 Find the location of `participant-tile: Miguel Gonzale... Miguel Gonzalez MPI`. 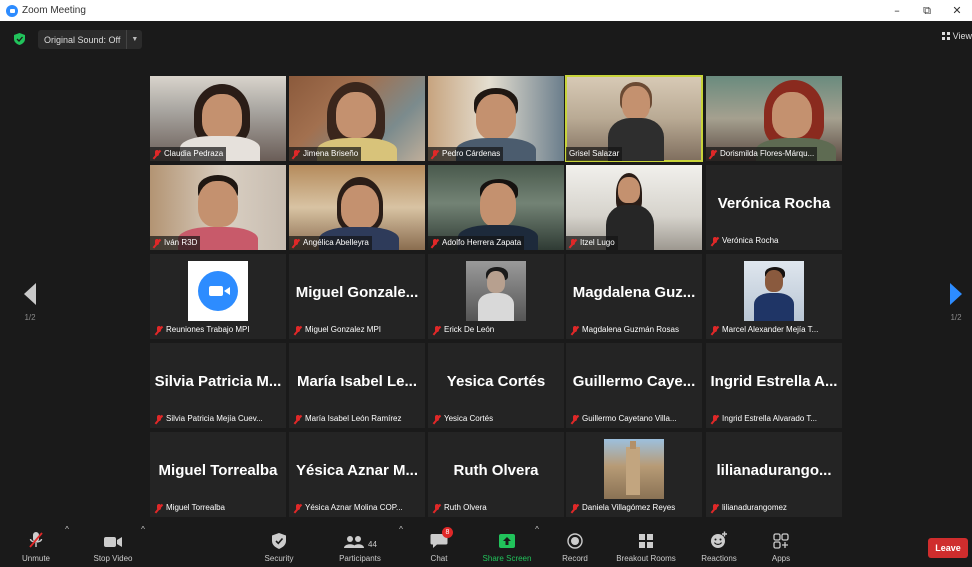

participant-tile: Miguel Gonzale... Miguel Gonzalez MPI is located at coordinates (357, 296).